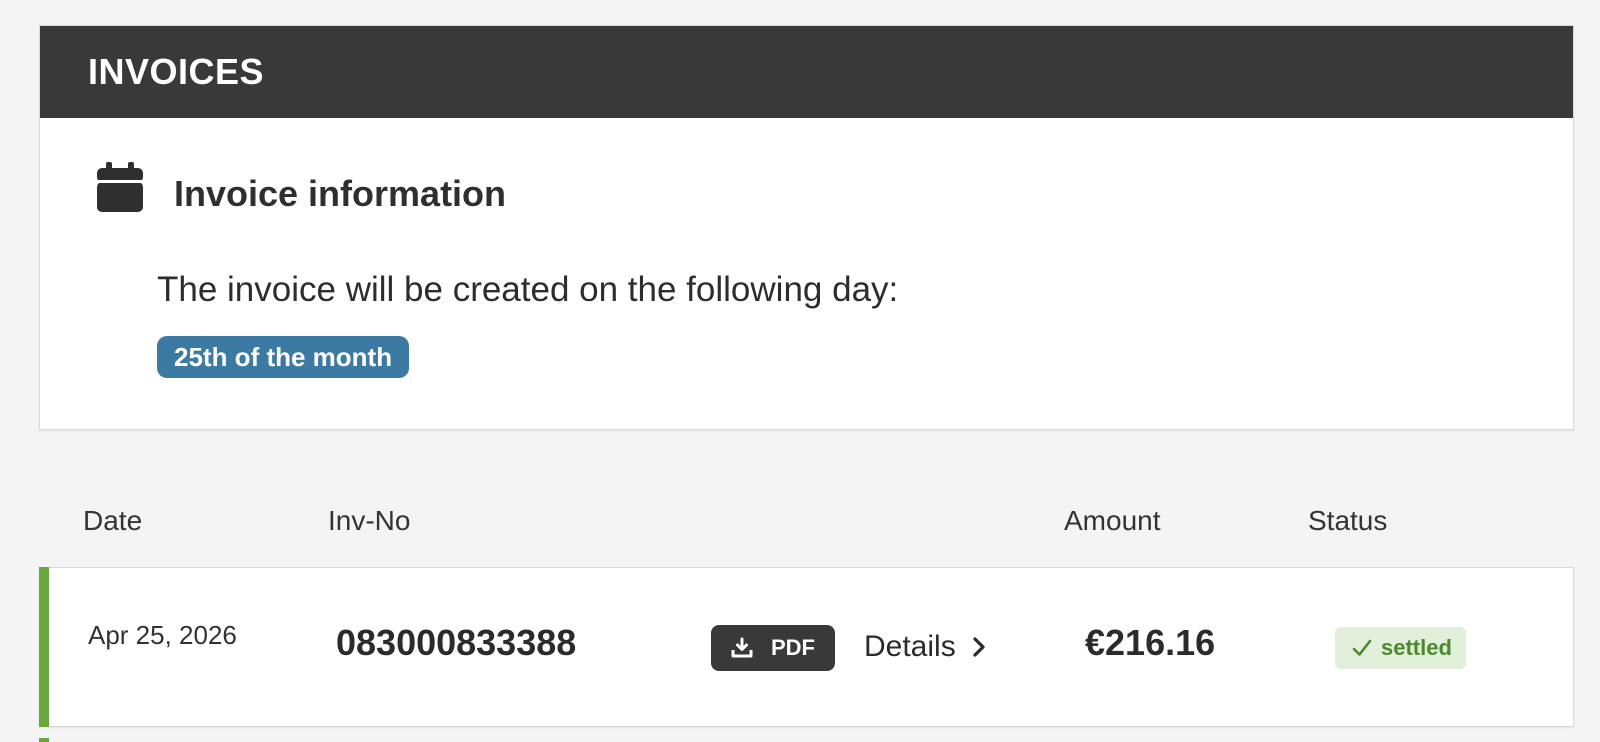 The width and height of the screenshot is (1600, 742). Describe the element at coordinates (1362, 647) in the screenshot. I see `check-icon` at that location.